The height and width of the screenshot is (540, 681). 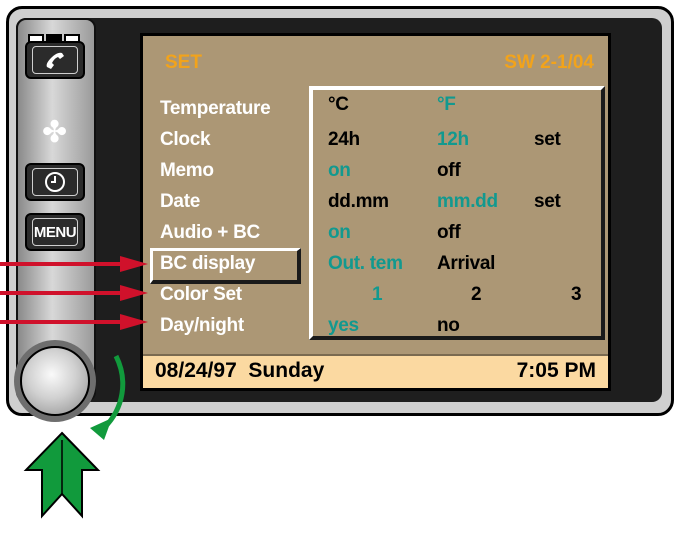 I want to click on green-push-arrow, so click(x=62, y=475).